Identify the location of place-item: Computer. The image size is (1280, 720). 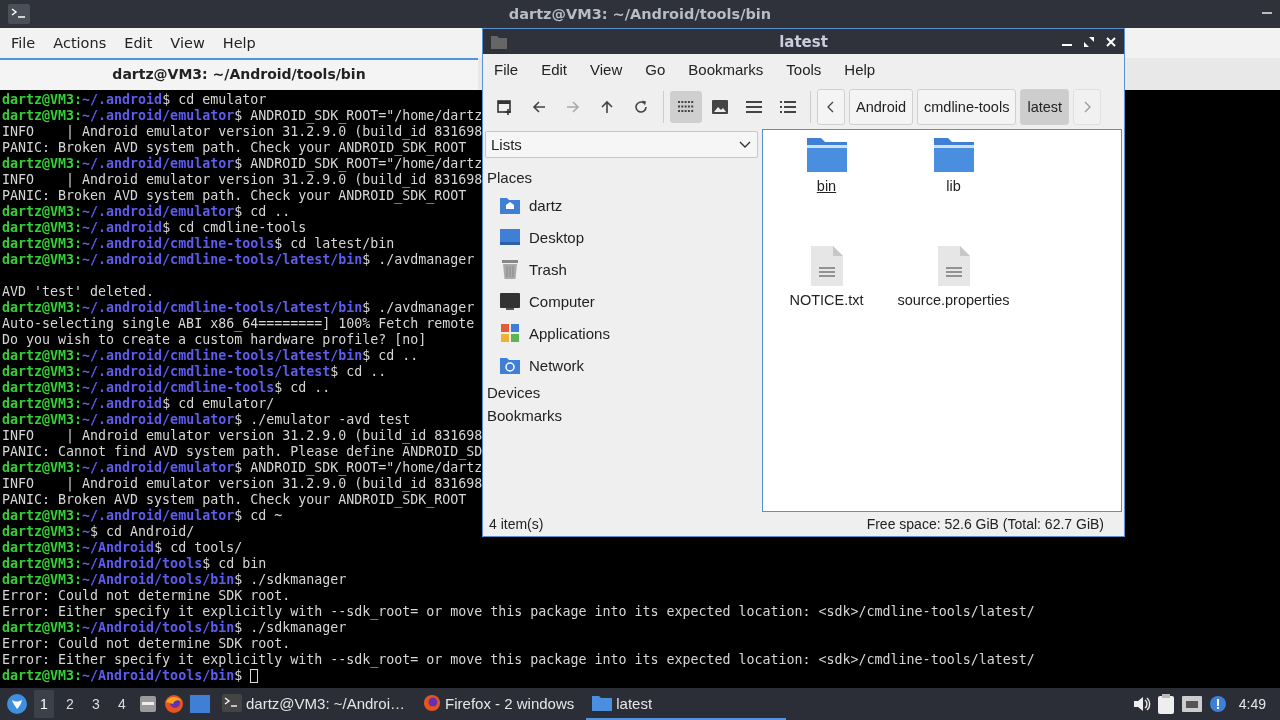
(621, 301).